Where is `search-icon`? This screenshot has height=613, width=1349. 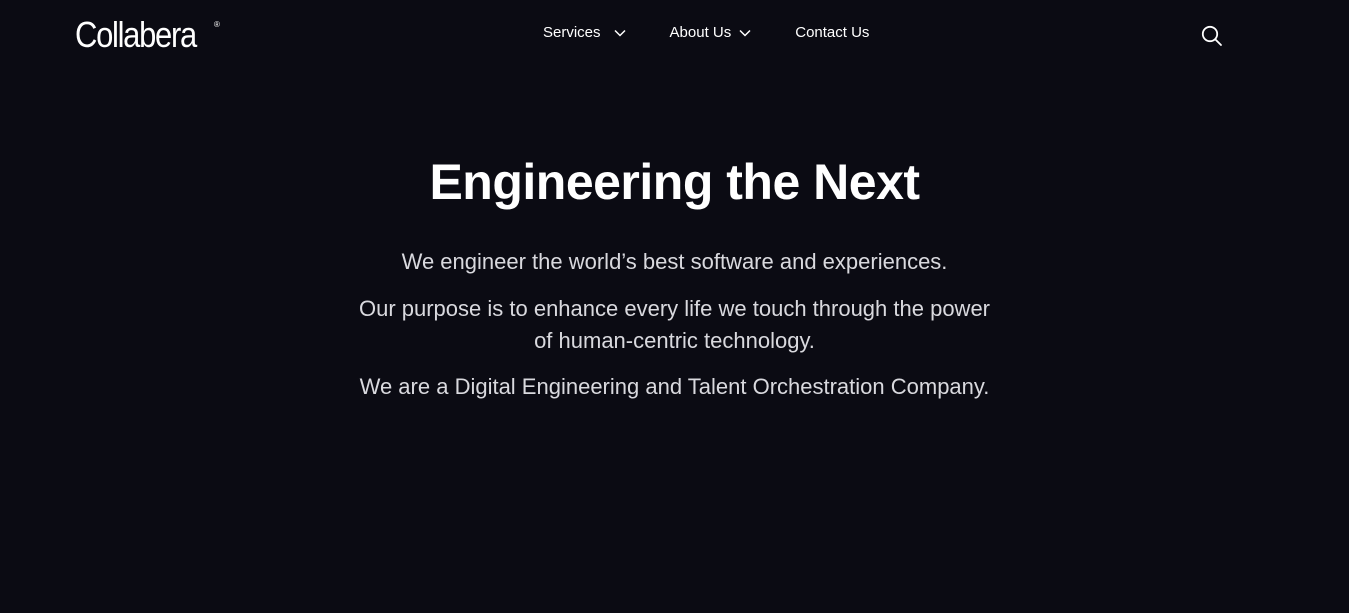
search-icon is located at coordinates (1211, 35).